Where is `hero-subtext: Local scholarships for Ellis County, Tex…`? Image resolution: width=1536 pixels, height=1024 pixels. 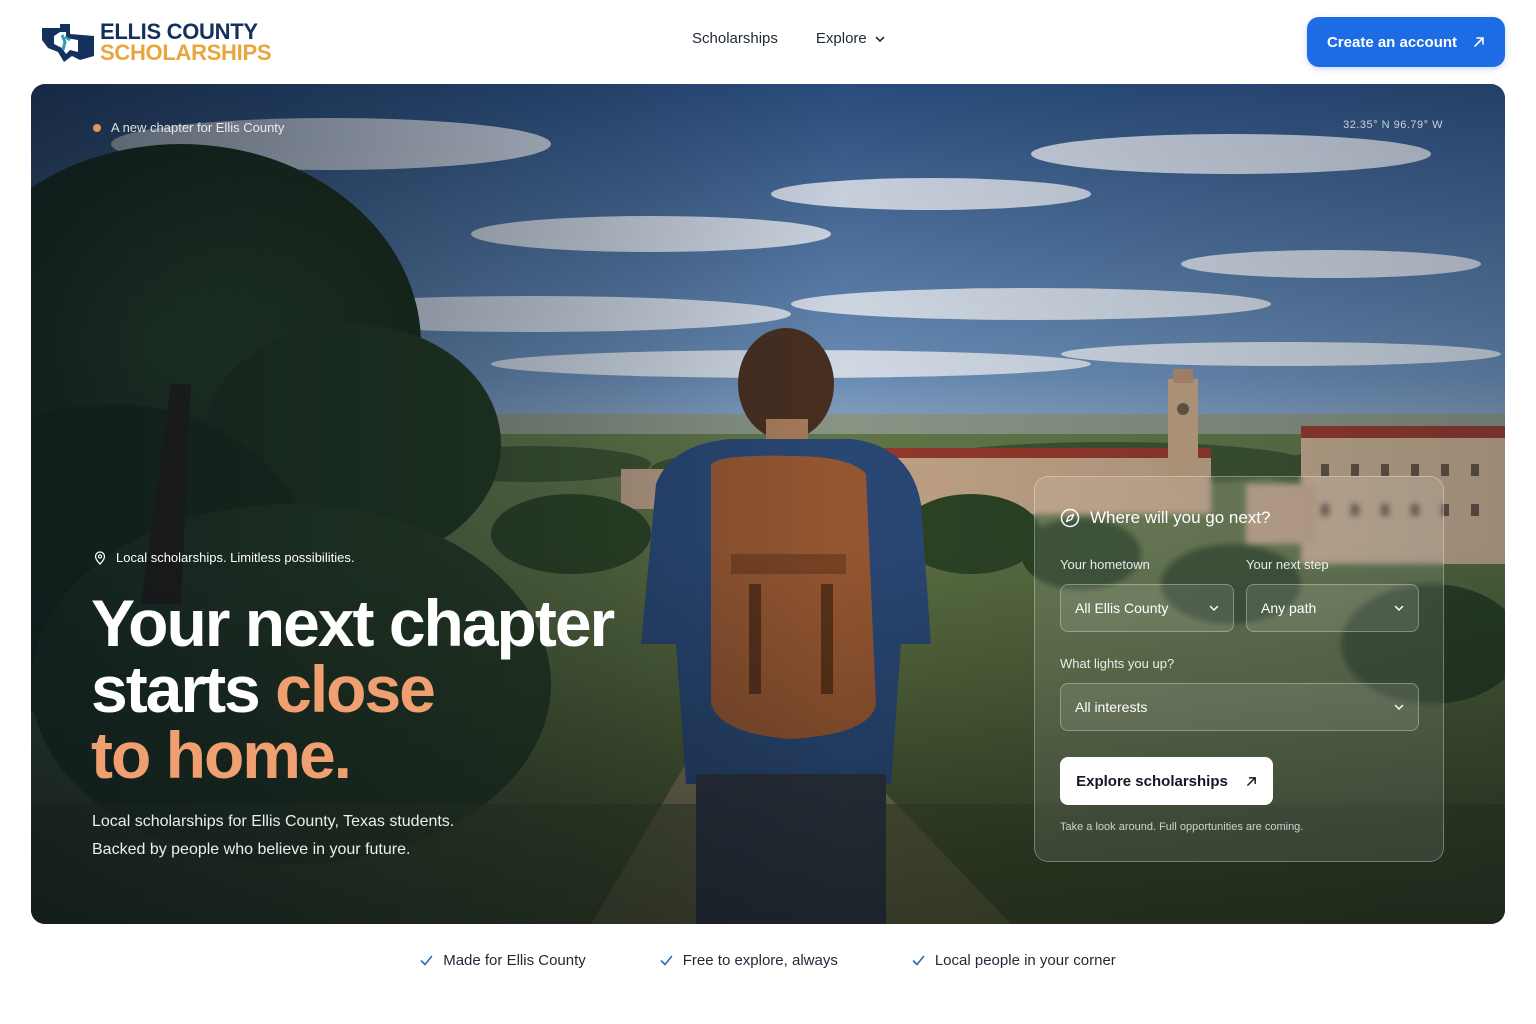
hero-subtext: Local scholarships for Ellis County, Tex… is located at coordinates (273, 836).